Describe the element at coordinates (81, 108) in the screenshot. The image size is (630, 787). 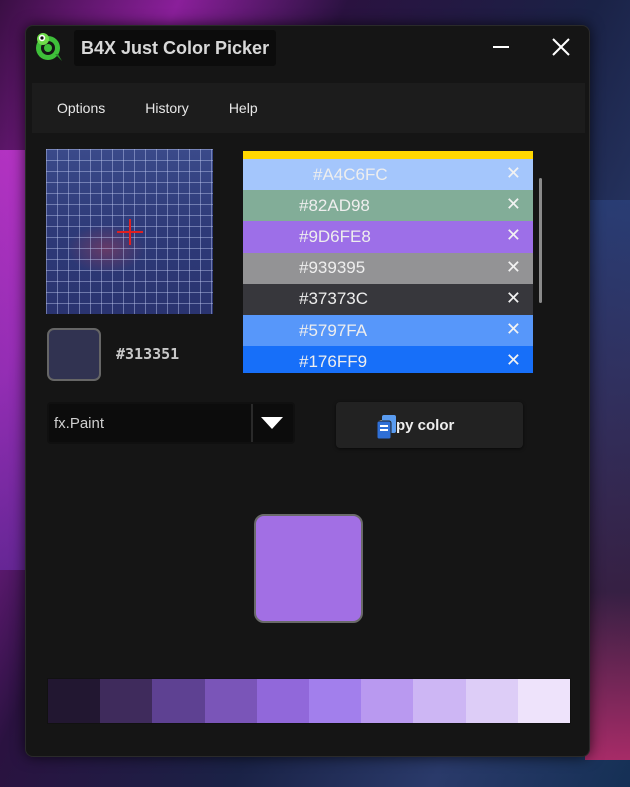
I see `menu-options: Options` at that location.